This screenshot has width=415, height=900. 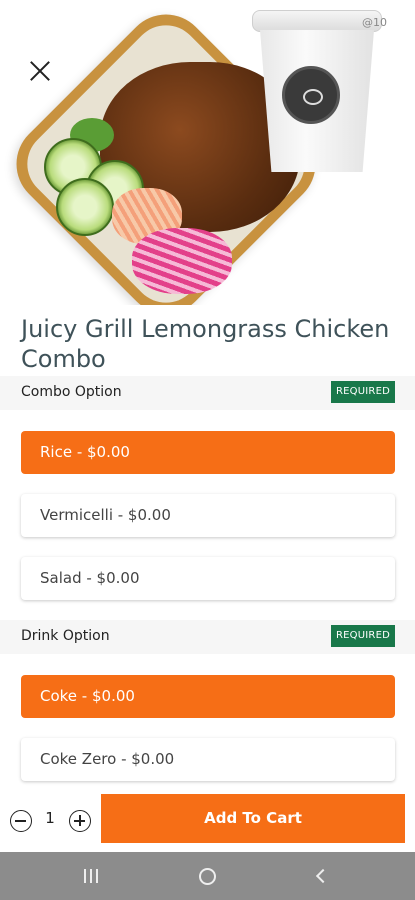 I want to click on combo-option-header: Combo Option REQUIRED, so click(x=207, y=393).